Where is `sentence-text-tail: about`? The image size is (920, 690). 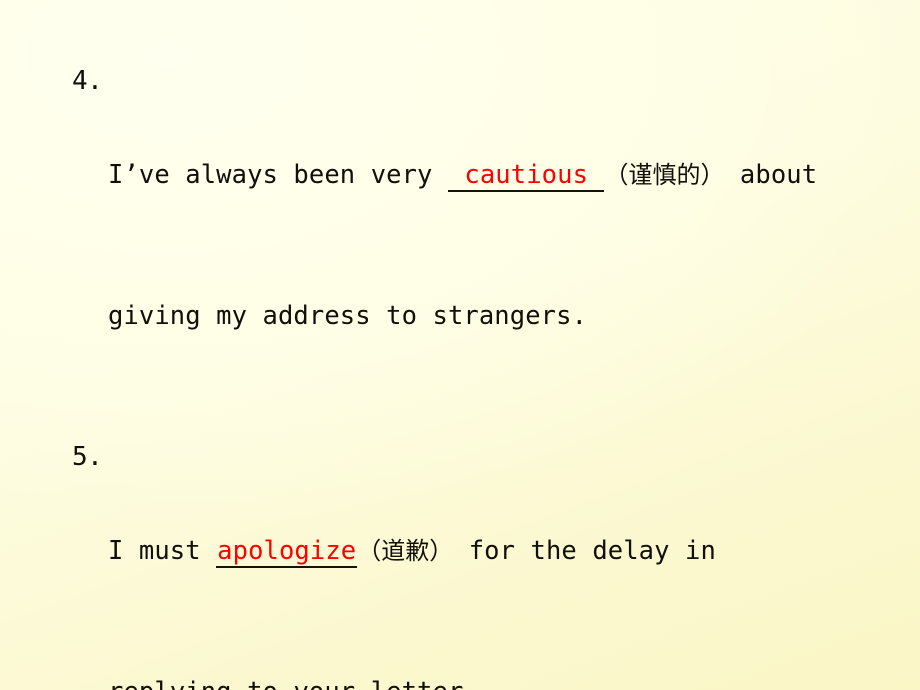 sentence-text-tail: about is located at coordinates (771, 175).